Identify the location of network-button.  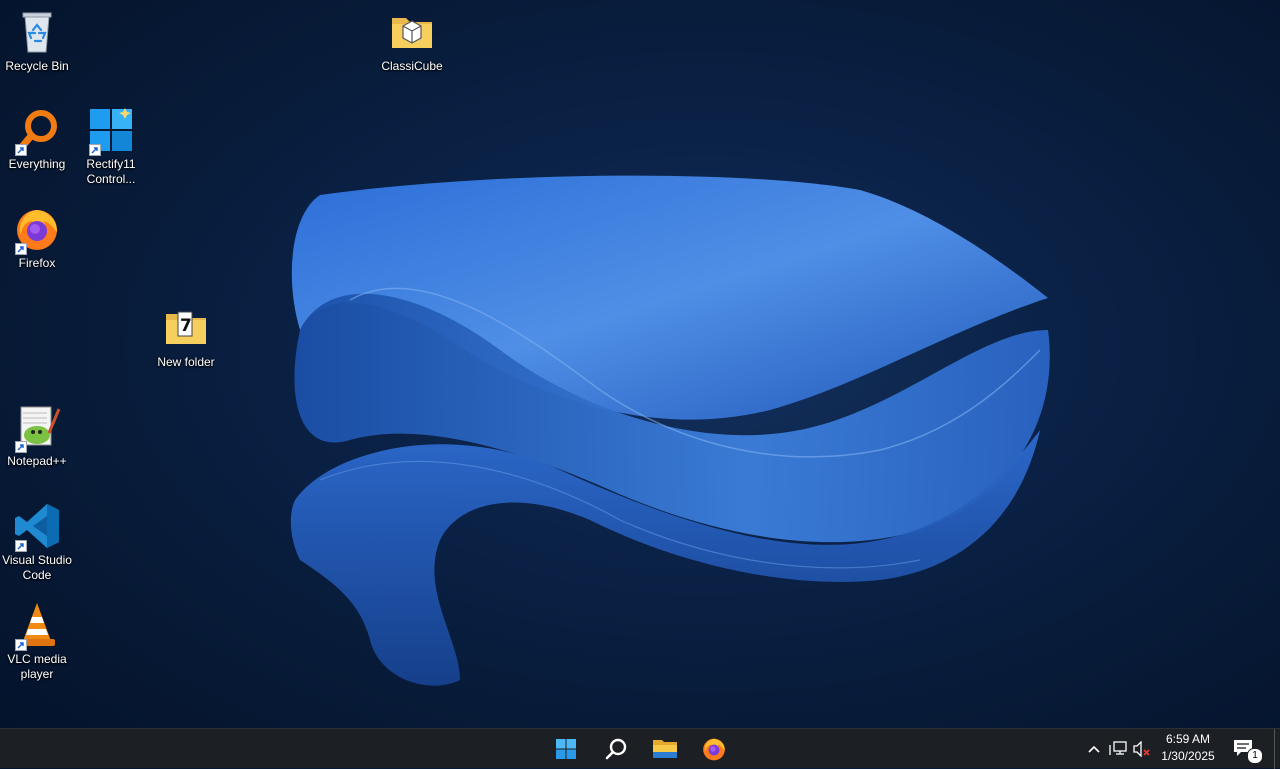
(1118, 749).